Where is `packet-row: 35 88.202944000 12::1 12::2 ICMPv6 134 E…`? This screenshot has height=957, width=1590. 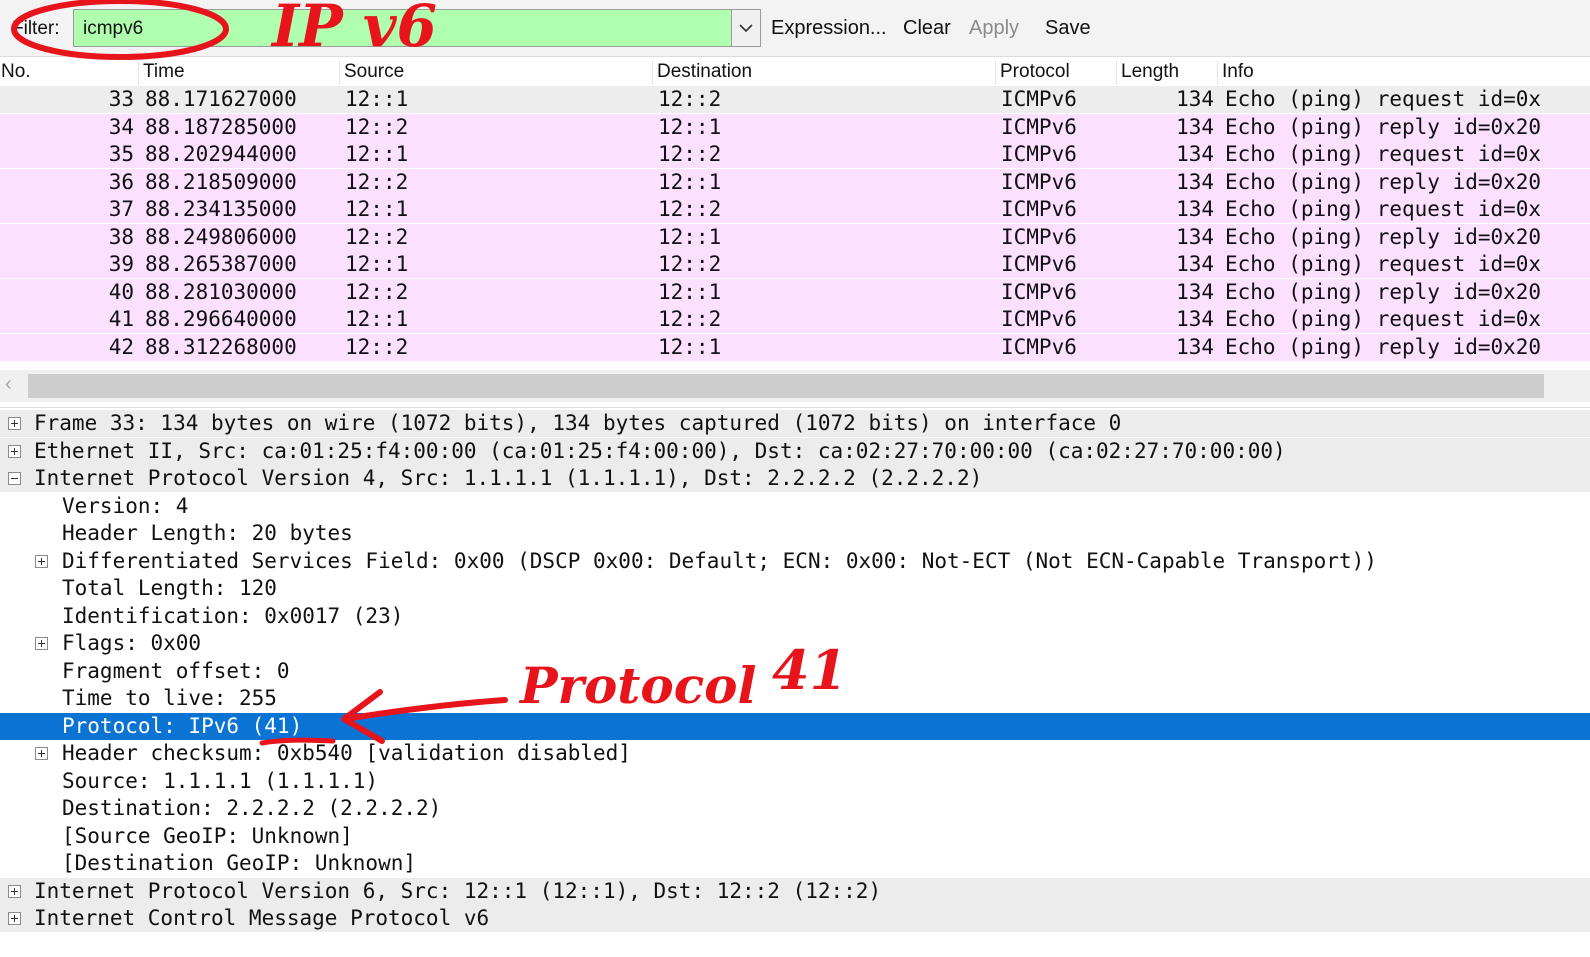 packet-row: 35 88.202944000 12::1 12::2 ICMPv6 134 E… is located at coordinates (795, 154).